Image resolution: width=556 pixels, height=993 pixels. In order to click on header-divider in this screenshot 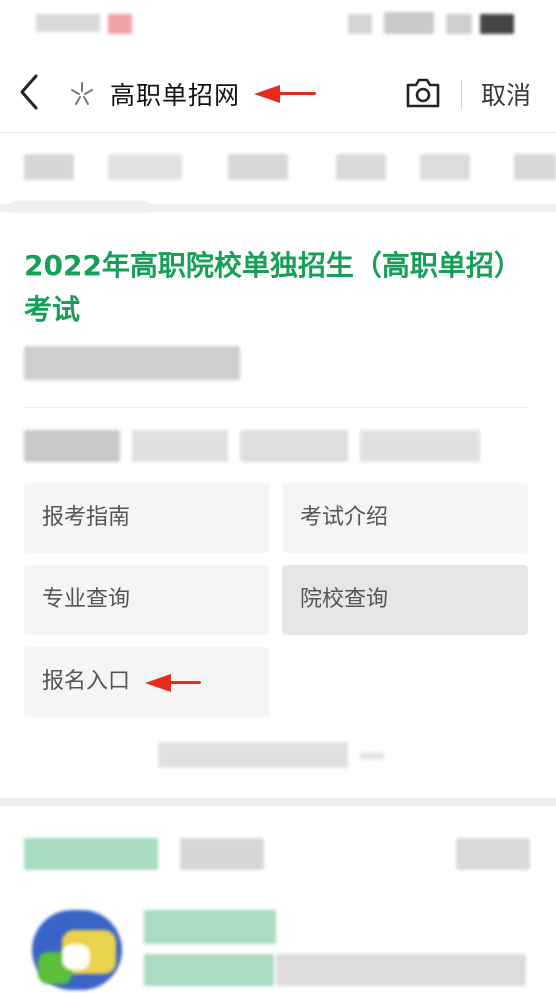, I will do `click(461, 95)`.